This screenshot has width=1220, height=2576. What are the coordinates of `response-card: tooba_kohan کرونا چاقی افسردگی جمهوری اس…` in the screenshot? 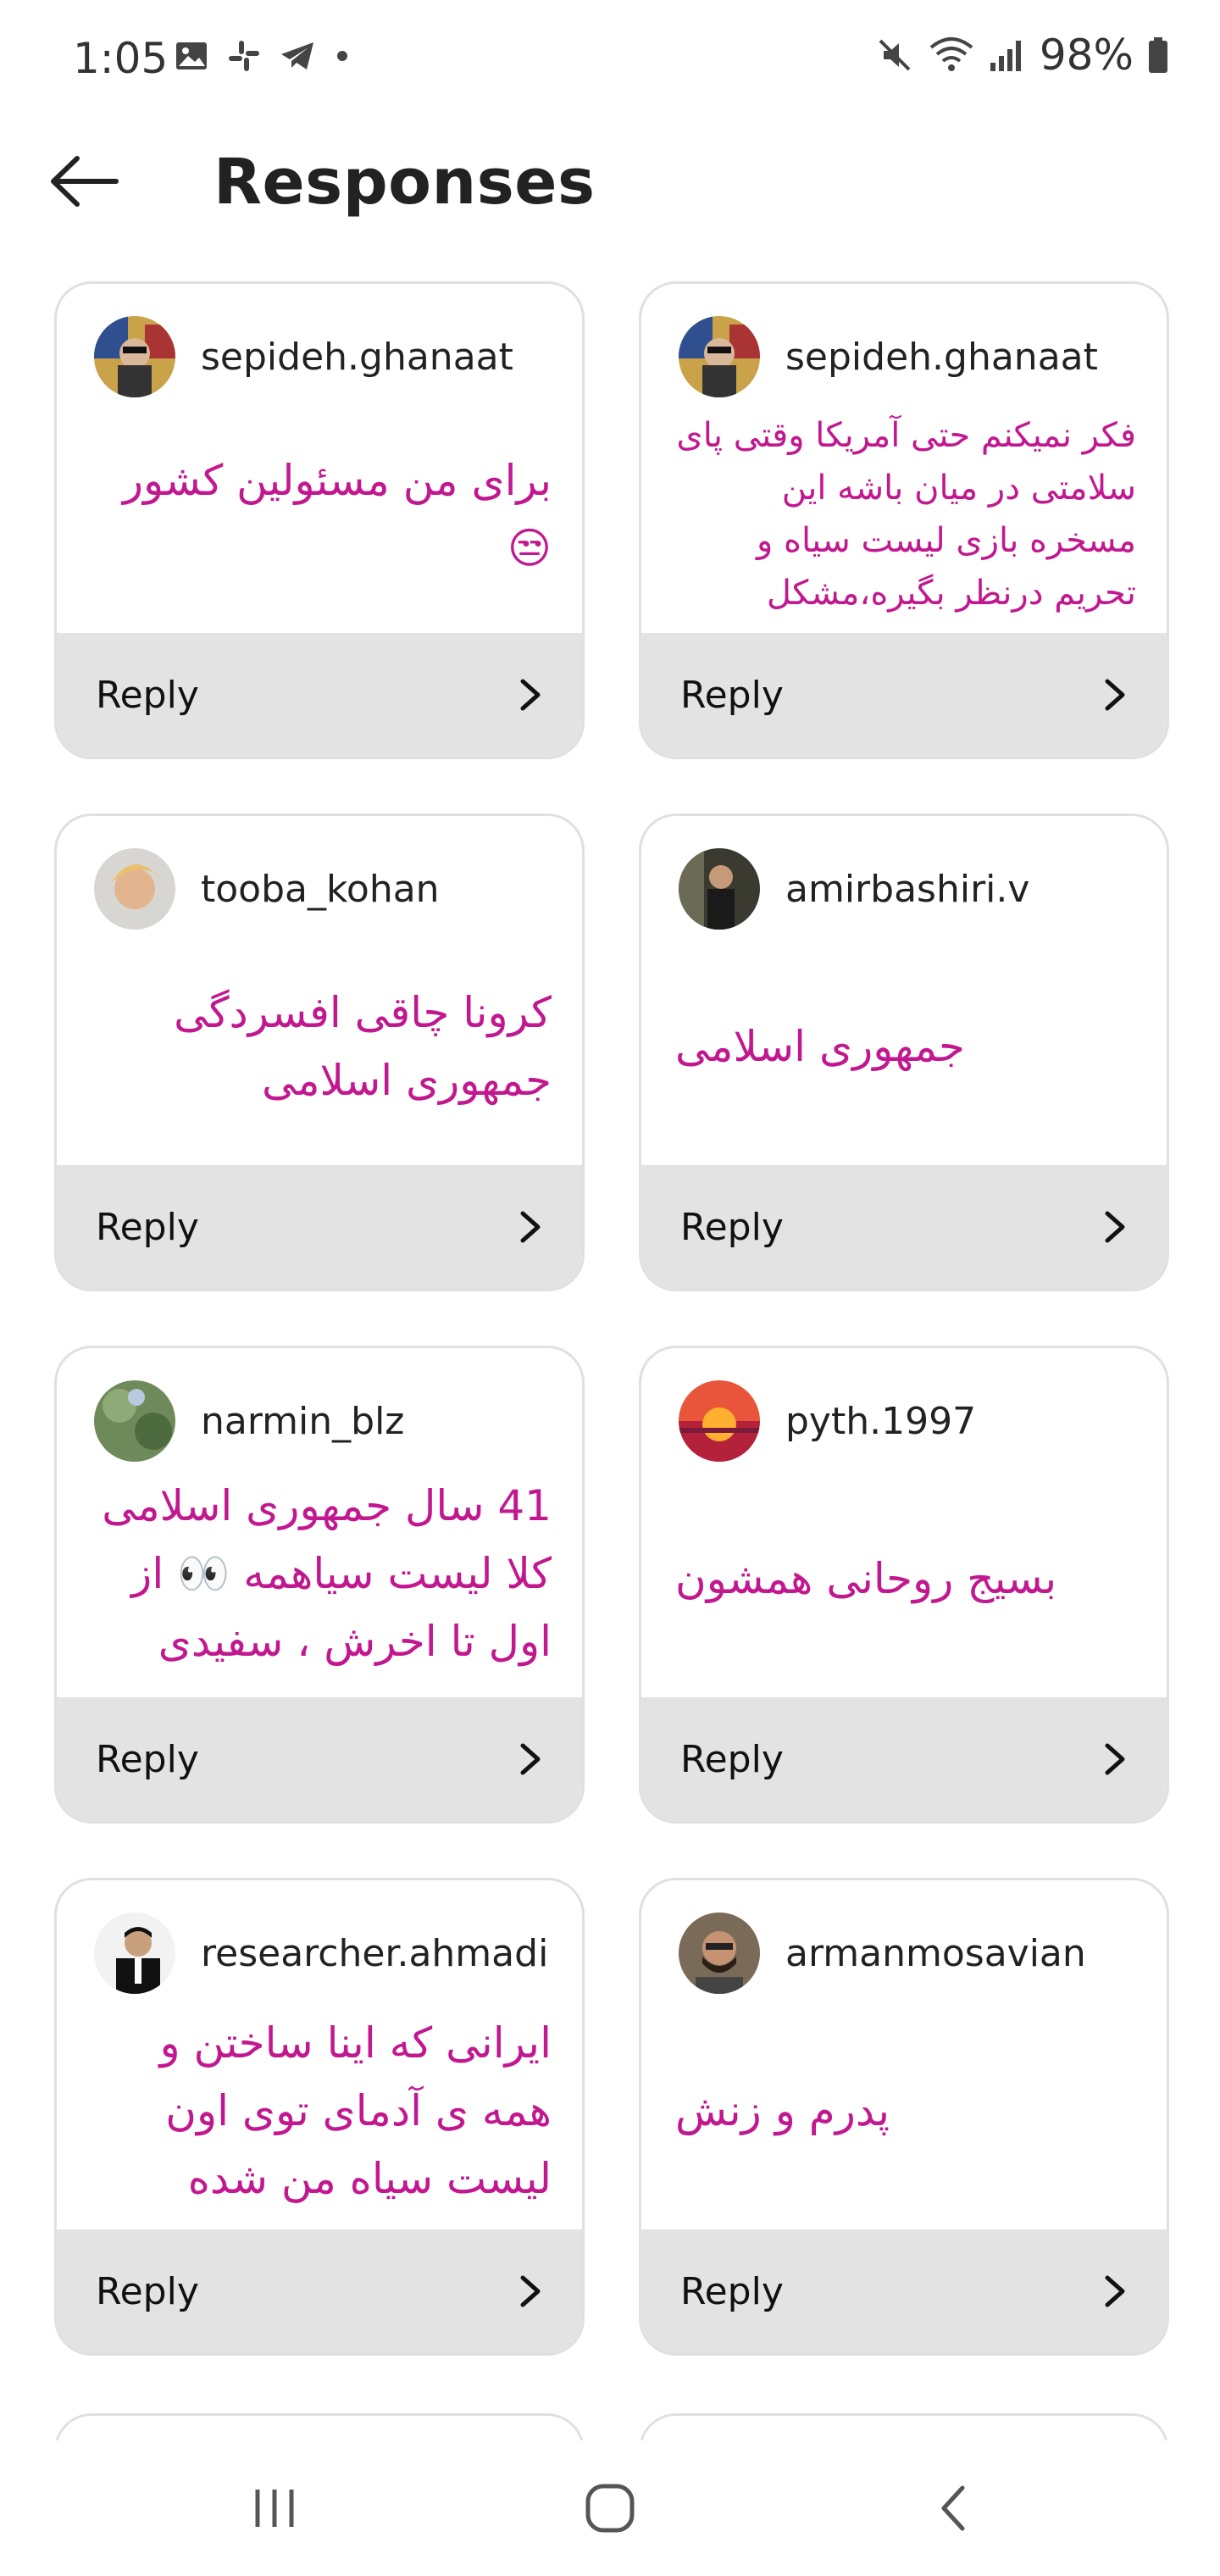 It's located at (319, 1052).